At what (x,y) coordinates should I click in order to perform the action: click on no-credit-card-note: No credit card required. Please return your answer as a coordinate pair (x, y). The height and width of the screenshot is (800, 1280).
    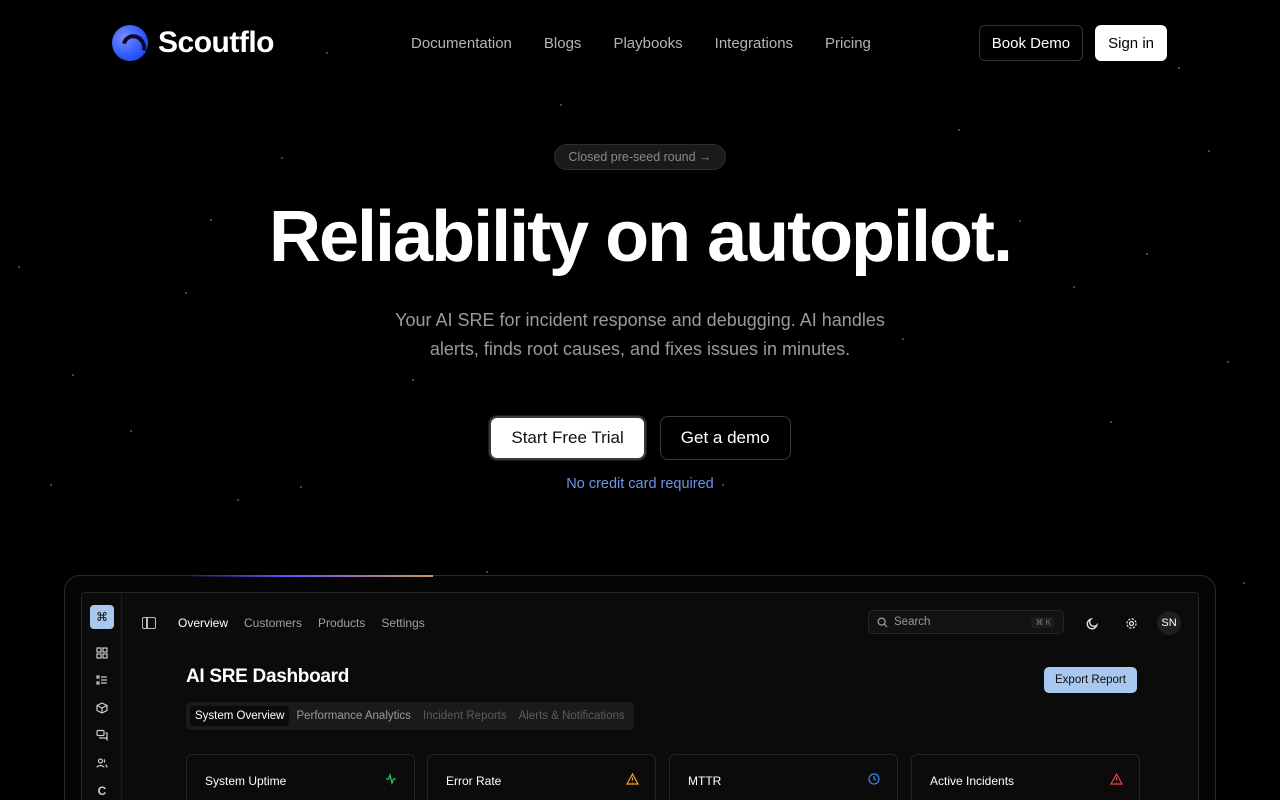
    Looking at the image, I should click on (640, 484).